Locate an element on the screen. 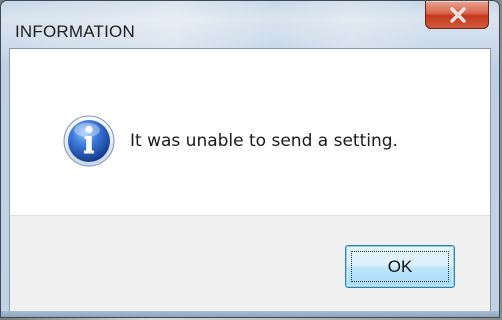  window-title: INFORMATION is located at coordinates (75, 31).